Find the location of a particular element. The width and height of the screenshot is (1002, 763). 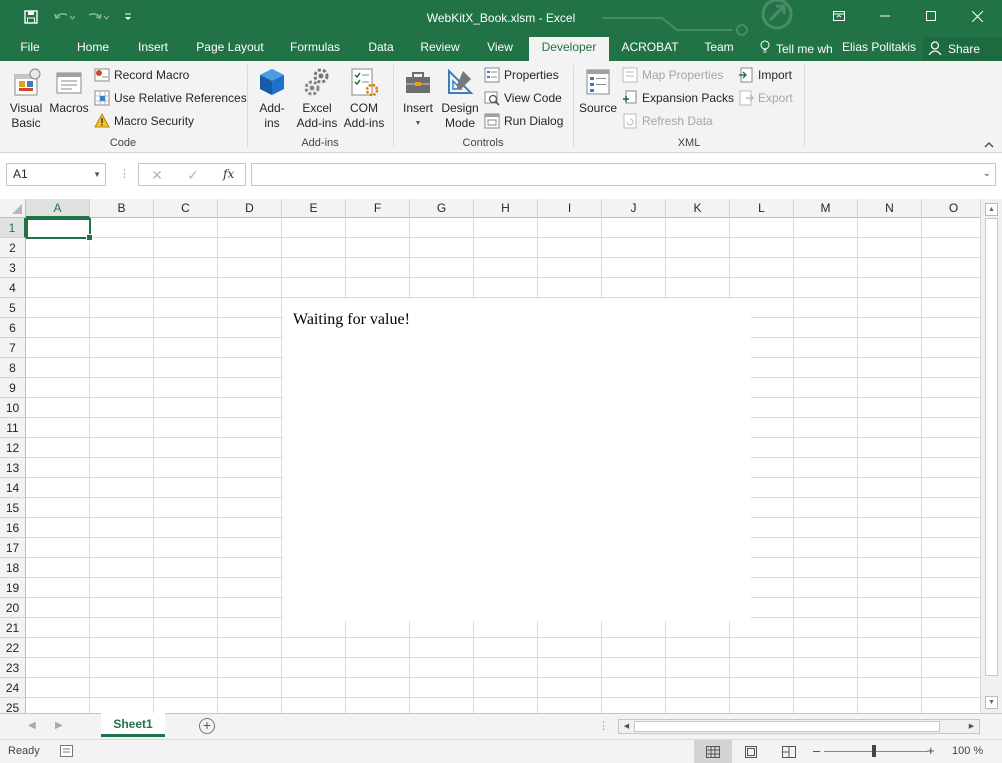

tab-data: Data is located at coordinates (381, 49).